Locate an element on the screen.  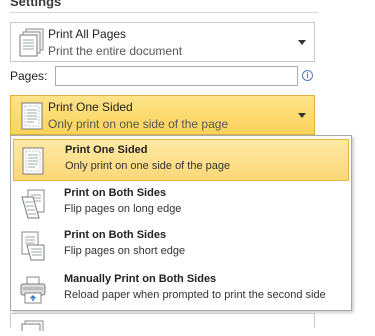
pages-input is located at coordinates (176, 76).